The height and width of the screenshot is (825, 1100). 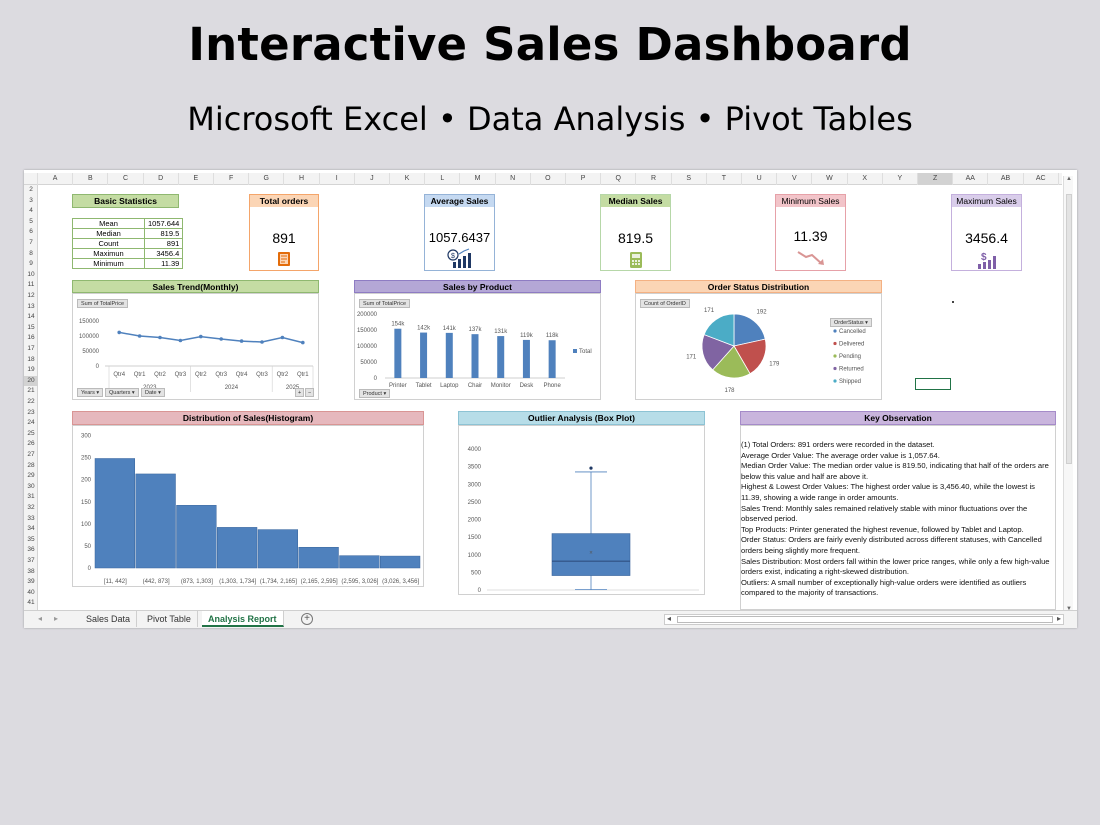 I want to click on quarters-filter-button: Quarters ▾, so click(x=122, y=392).